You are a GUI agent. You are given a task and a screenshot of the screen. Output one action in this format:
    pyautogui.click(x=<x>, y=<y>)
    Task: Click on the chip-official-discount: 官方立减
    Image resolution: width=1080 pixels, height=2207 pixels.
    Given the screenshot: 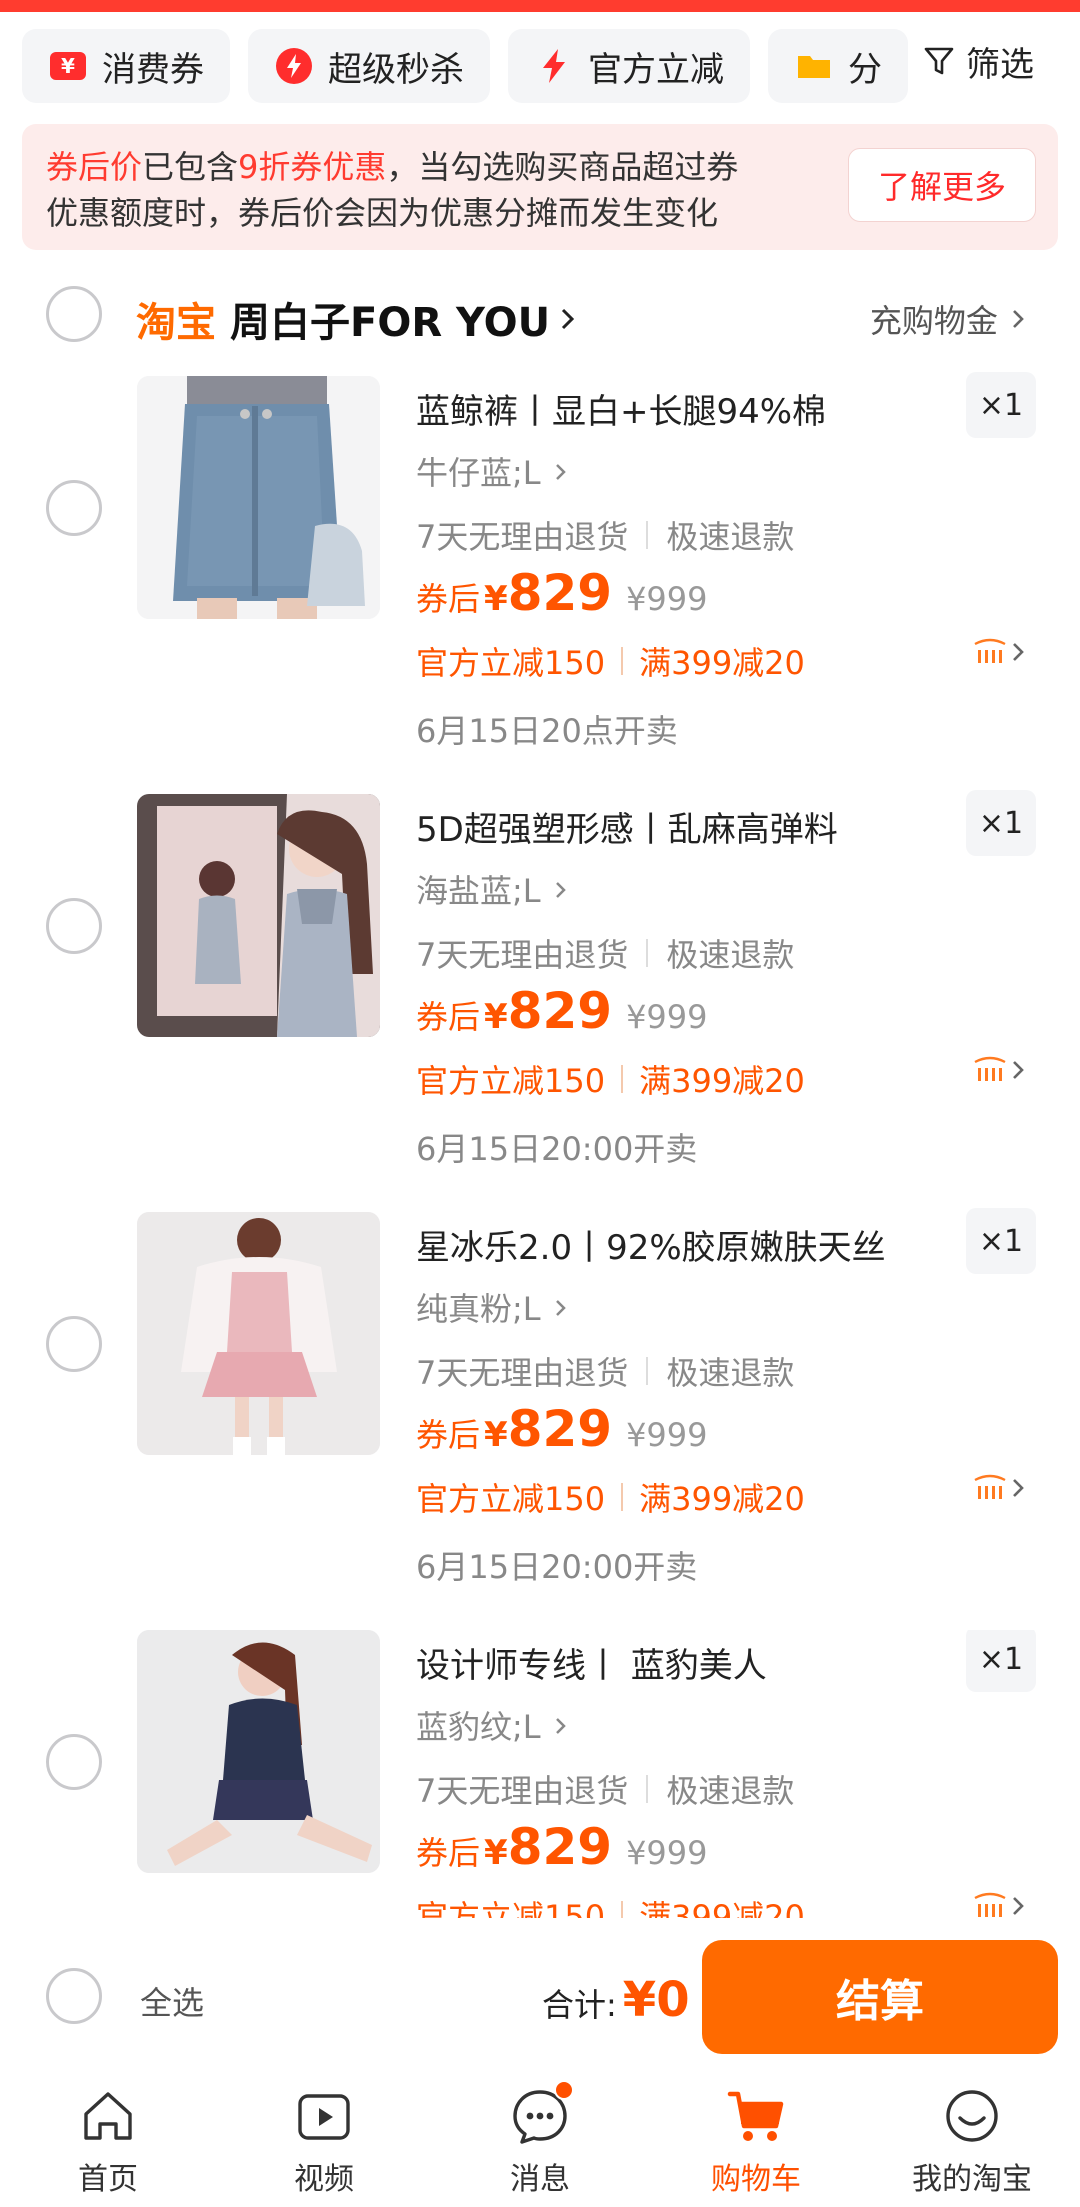 What is the action you would take?
    pyautogui.click(x=629, y=66)
    